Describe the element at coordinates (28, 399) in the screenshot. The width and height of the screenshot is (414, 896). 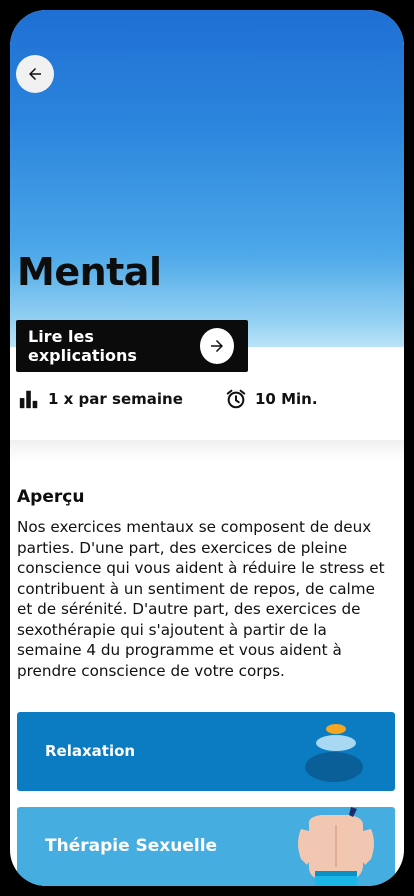
I see `bar-chart-icon` at that location.